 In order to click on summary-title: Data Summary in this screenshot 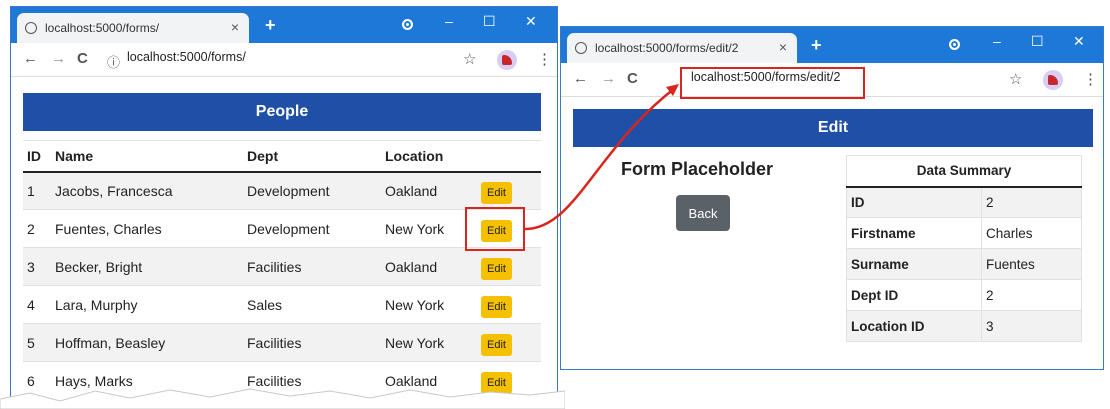, I will do `click(964, 171)`.